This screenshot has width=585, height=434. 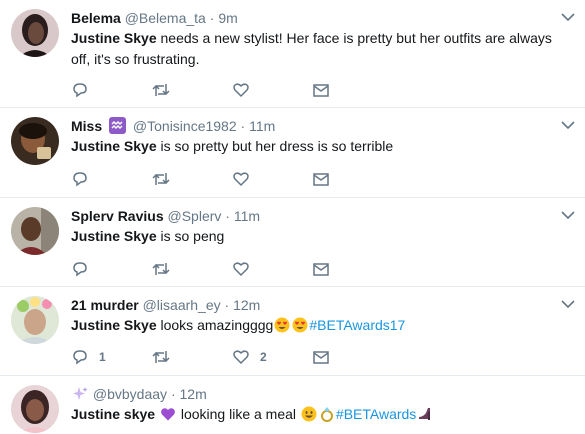 I want to click on display-name: Miss, so click(x=86, y=126).